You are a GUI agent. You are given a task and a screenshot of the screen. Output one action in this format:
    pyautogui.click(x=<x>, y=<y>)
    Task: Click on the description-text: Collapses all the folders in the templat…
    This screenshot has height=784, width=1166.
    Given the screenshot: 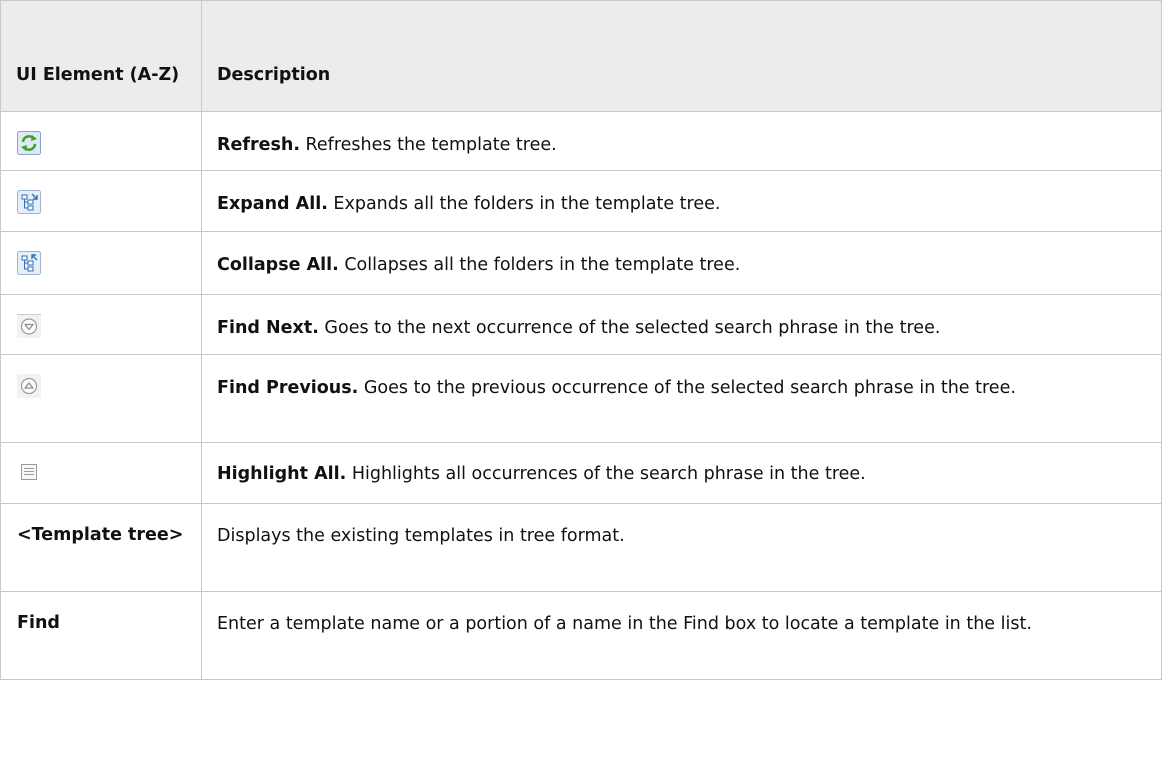 What is the action you would take?
    pyautogui.click(x=539, y=265)
    